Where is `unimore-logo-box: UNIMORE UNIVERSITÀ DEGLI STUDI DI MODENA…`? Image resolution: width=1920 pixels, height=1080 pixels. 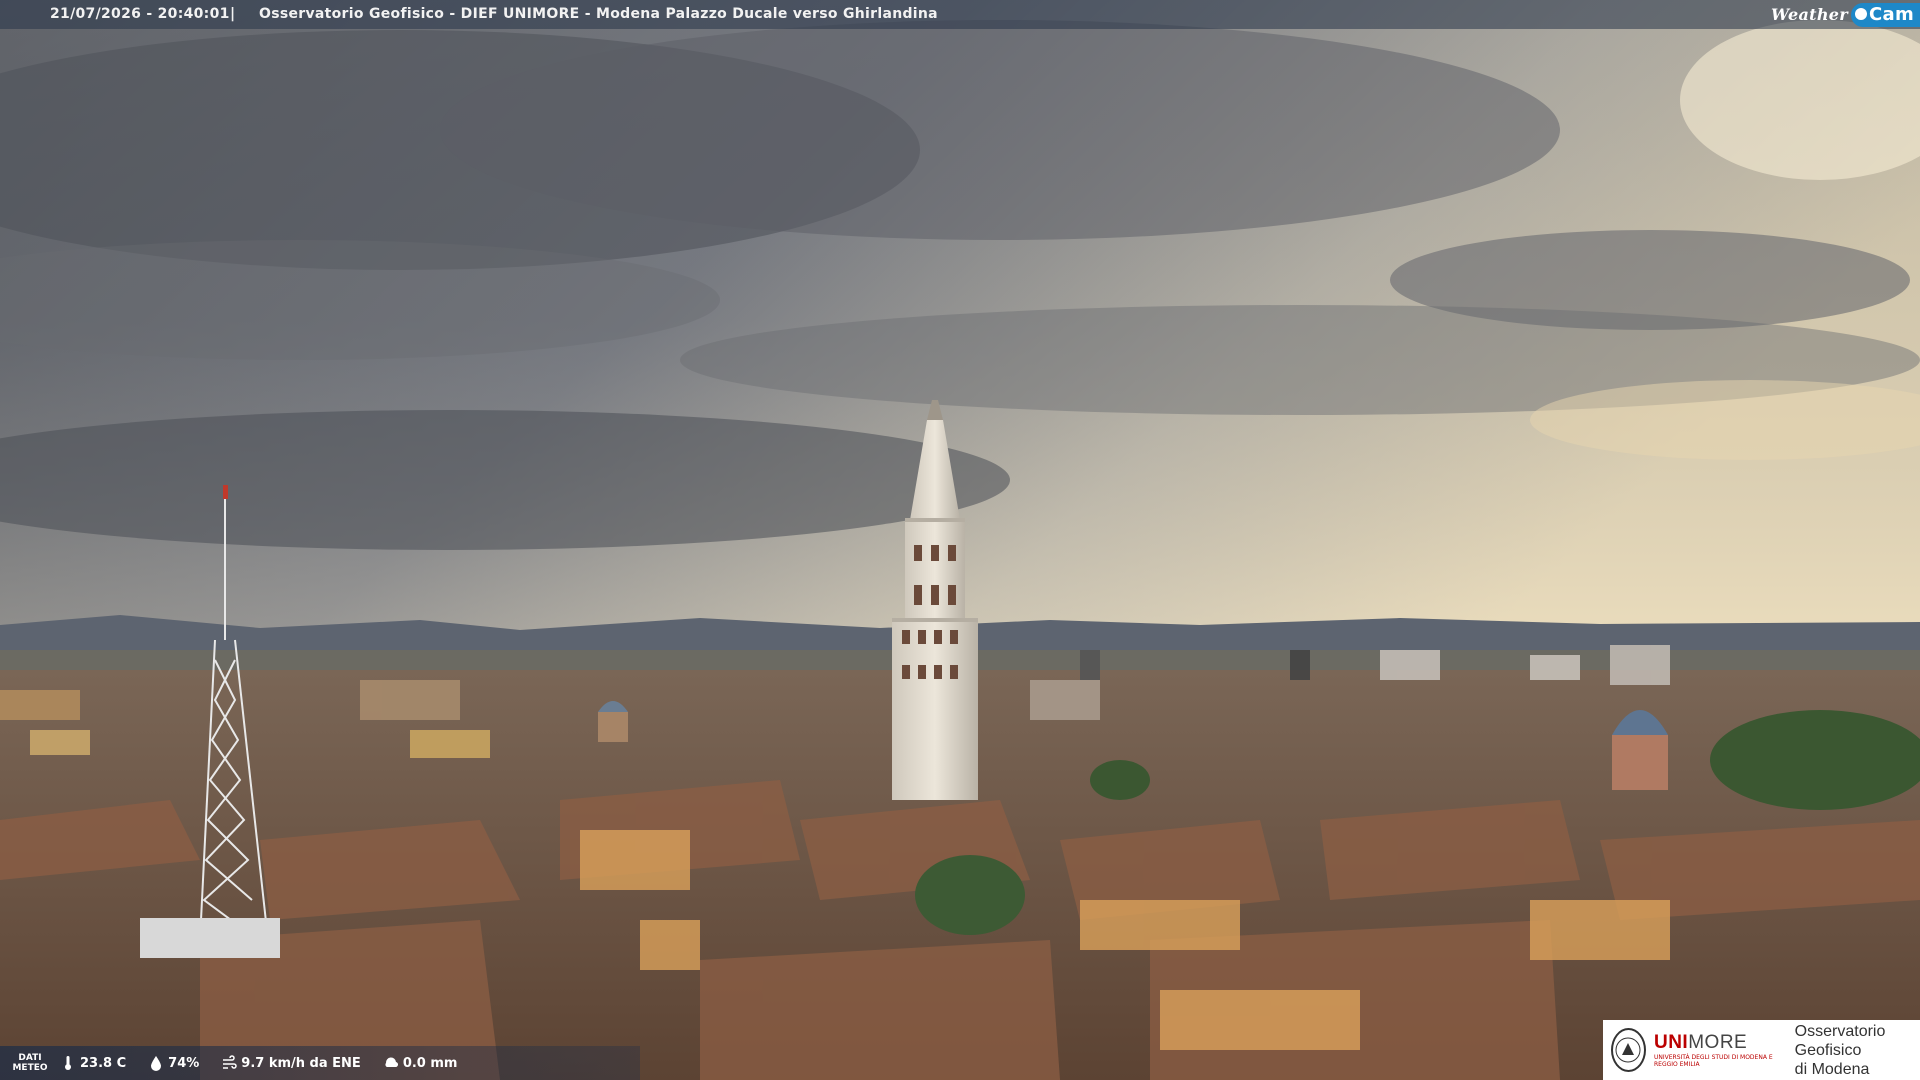 unimore-logo-box: UNIMORE UNIVERSITÀ DEGLI STUDI DI MODENA… is located at coordinates (1761, 1050).